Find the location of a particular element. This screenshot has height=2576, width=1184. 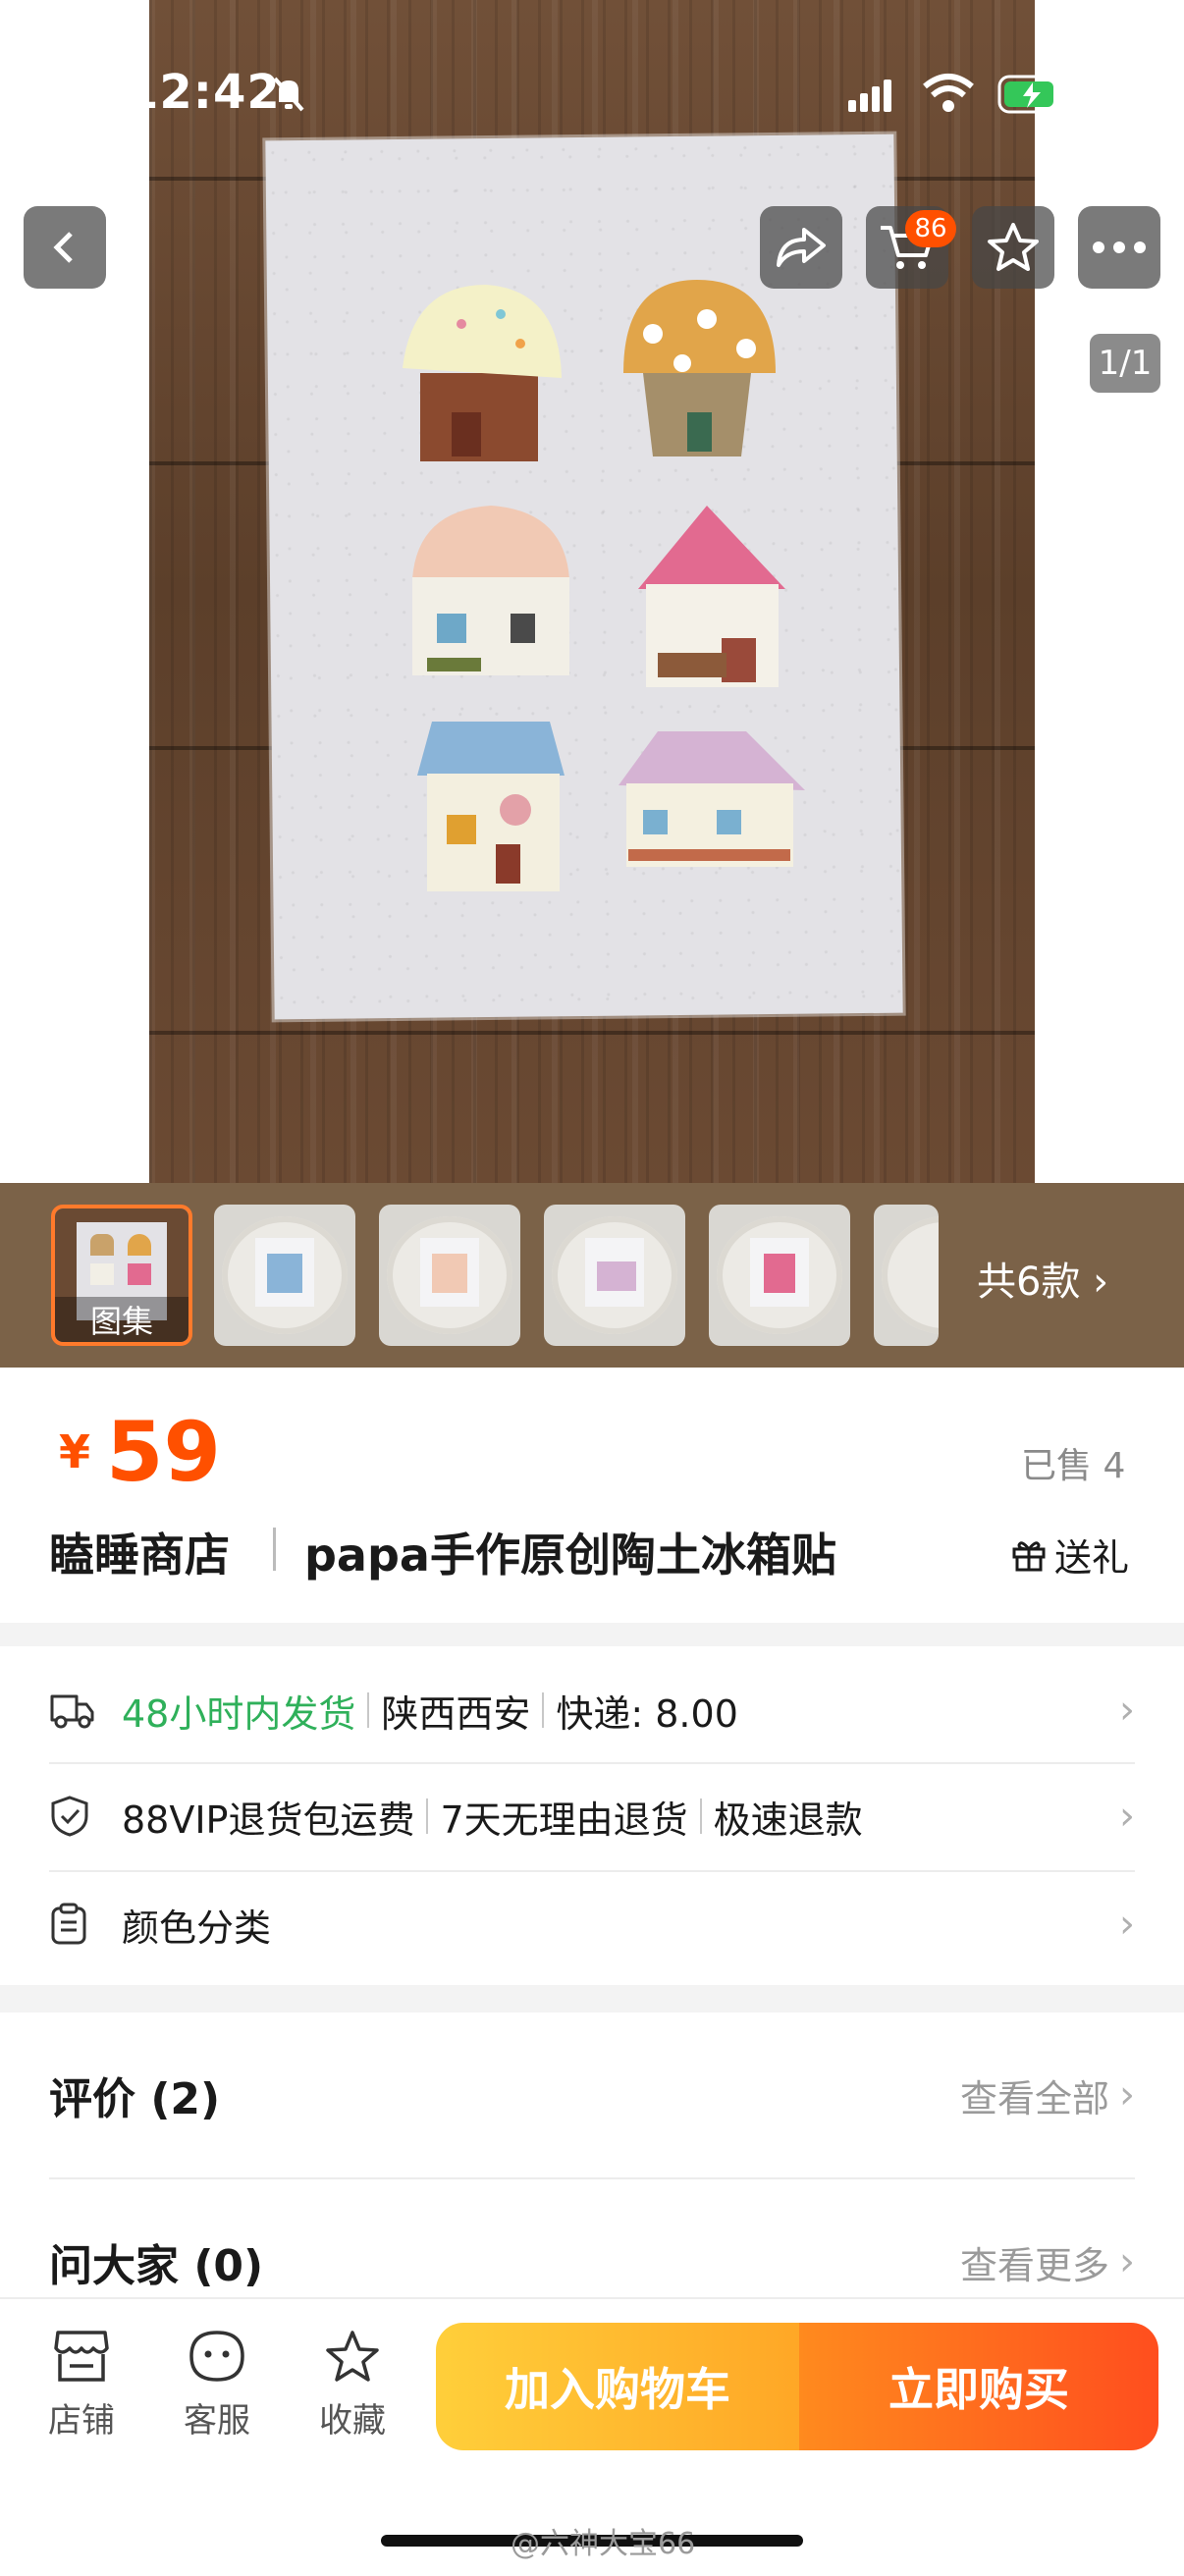

gift-label: 送礼 is located at coordinates (1092, 1558).